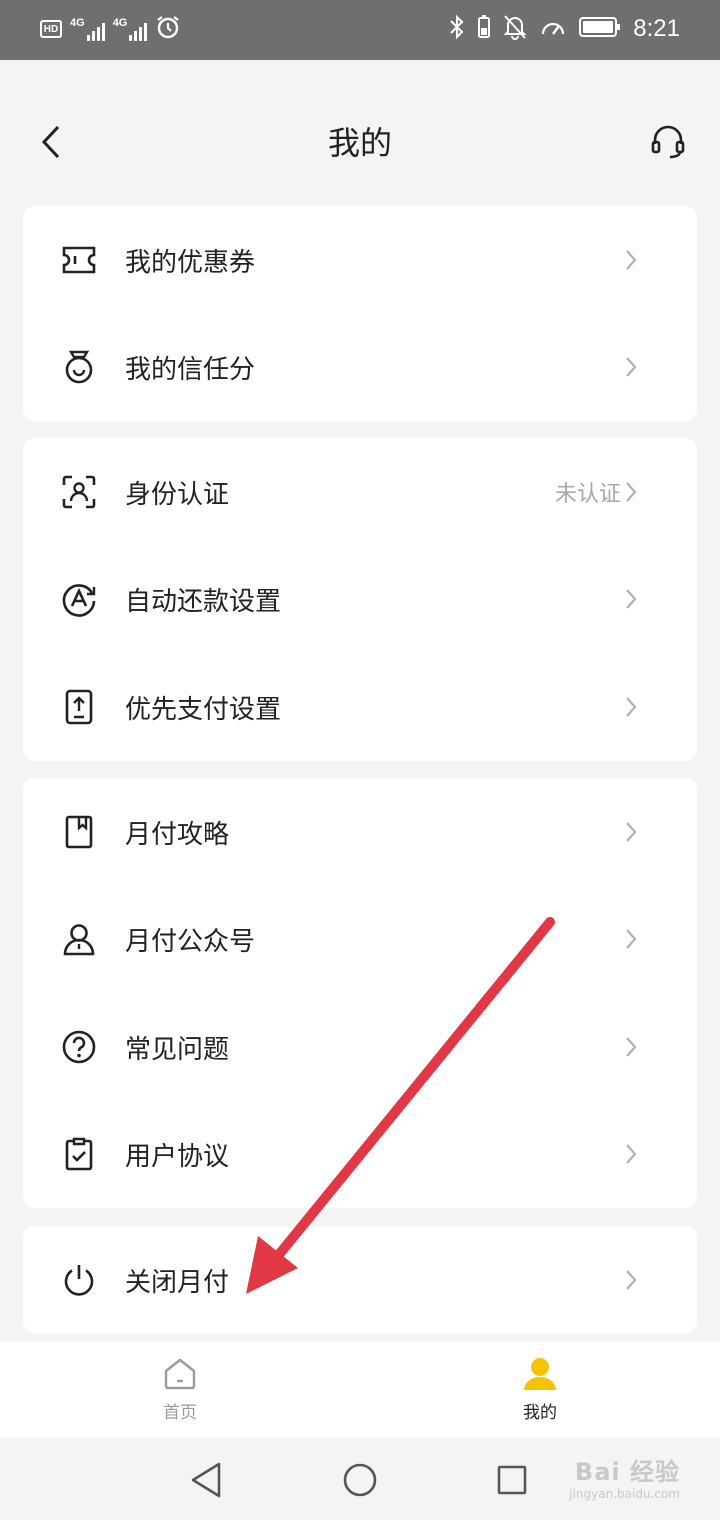 The image size is (720, 1520). What do you see at coordinates (360, 367) in the screenshot?
I see `menu-item-trust-score: 我的信任分` at bounding box center [360, 367].